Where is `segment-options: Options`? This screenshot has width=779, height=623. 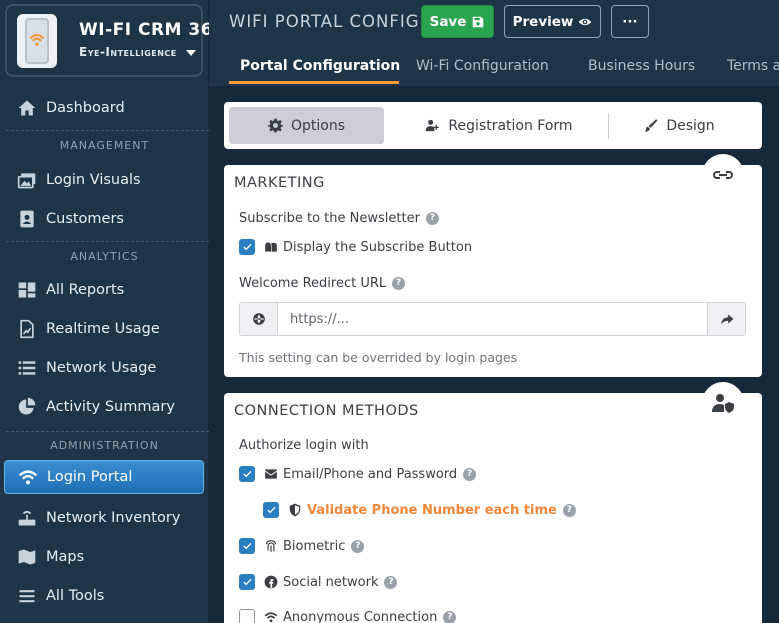 segment-options: Options is located at coordinates (306, 125).